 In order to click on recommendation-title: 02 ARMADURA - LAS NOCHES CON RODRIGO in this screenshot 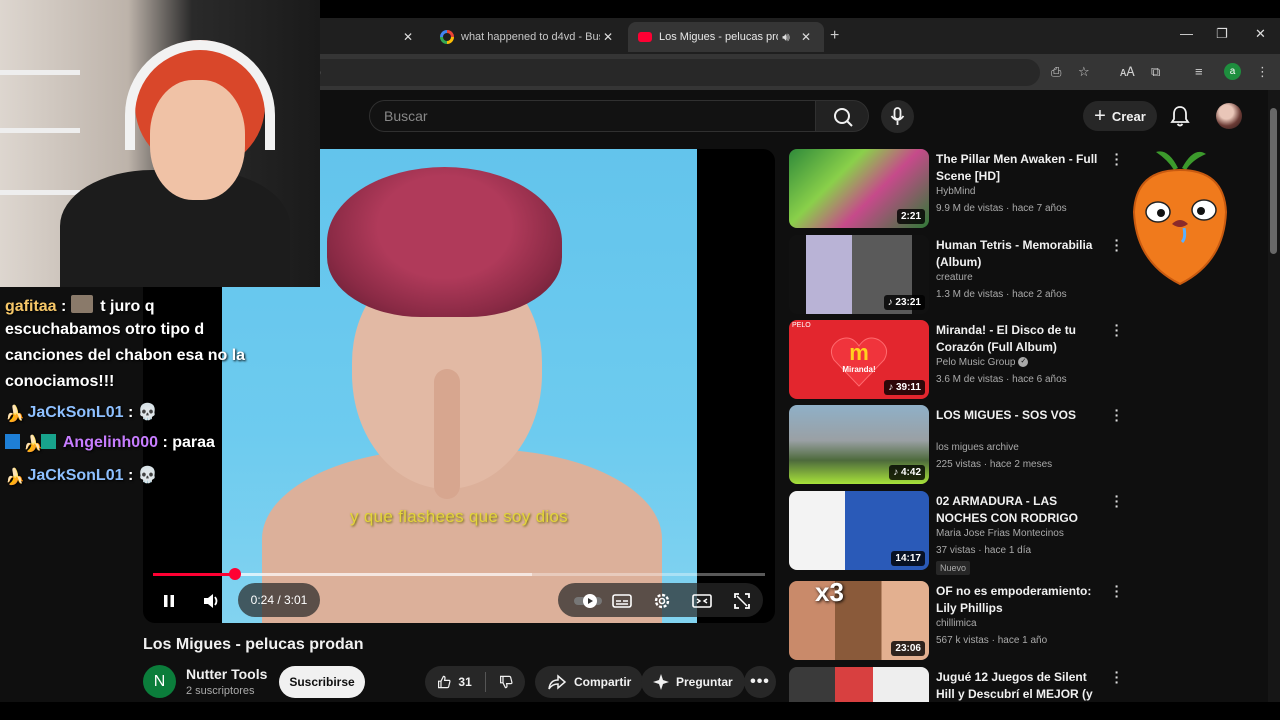, I will do `click(1021, 510)`.